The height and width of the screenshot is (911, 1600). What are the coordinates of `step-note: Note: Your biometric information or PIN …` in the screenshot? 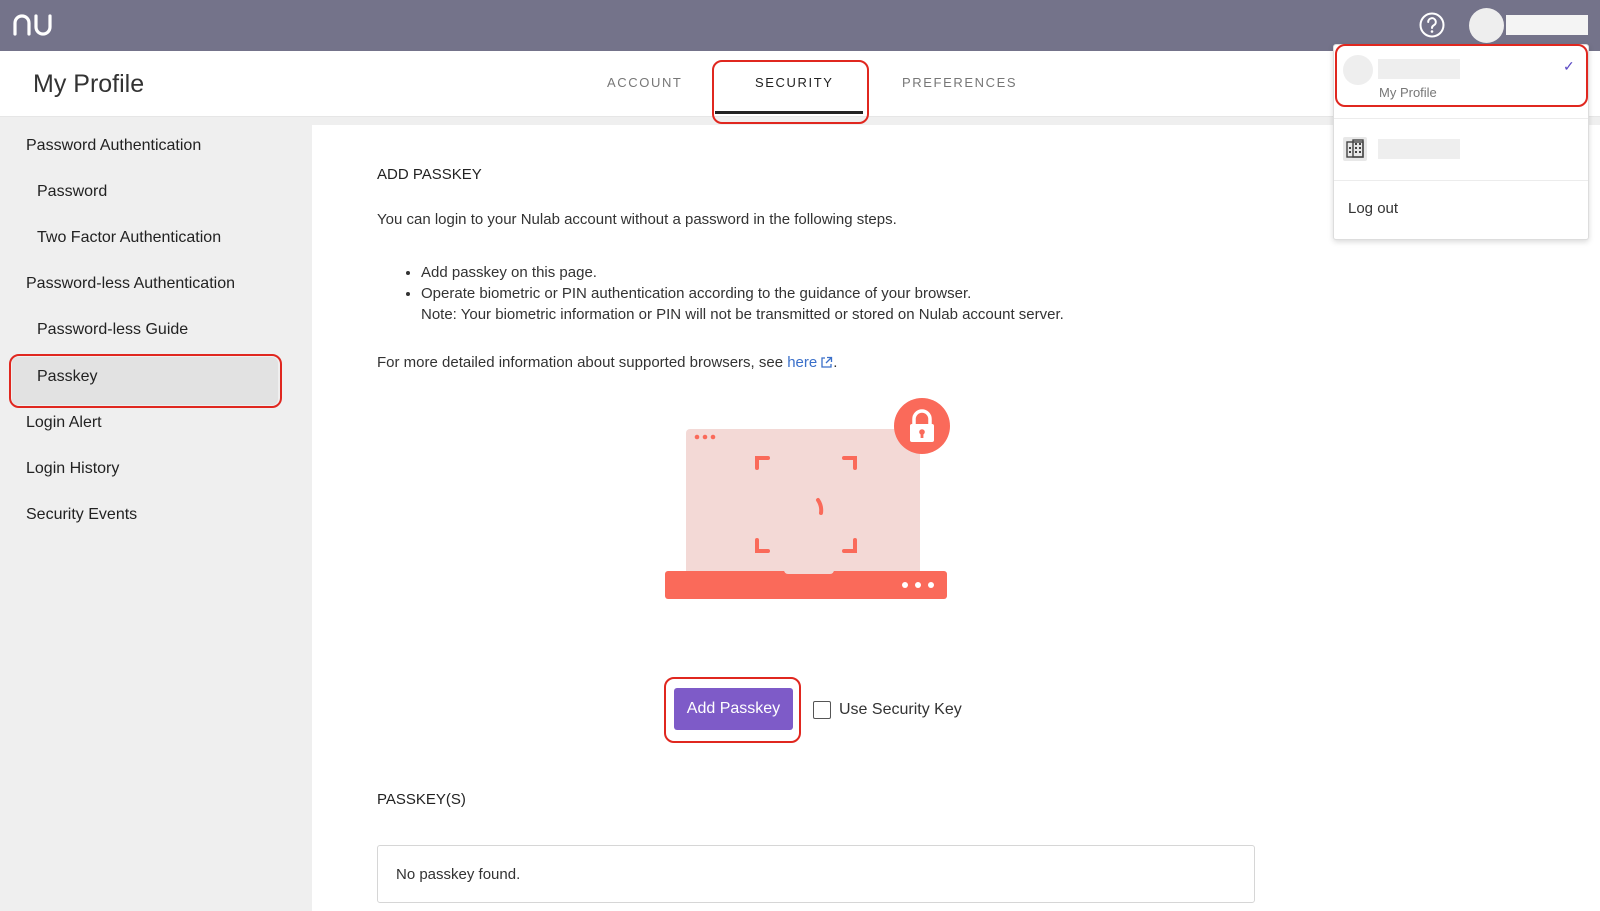 It's located at (742, 314).